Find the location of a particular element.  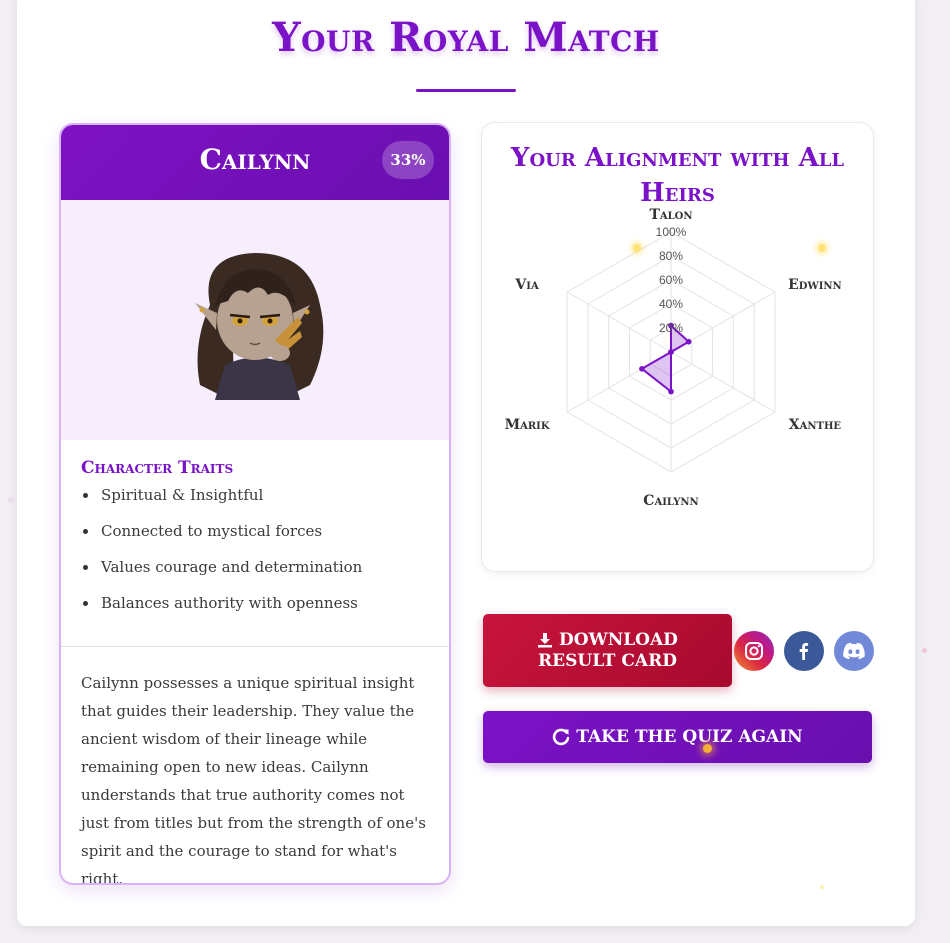

radar-tick-label: 80% is located at coordinates (671, 256).